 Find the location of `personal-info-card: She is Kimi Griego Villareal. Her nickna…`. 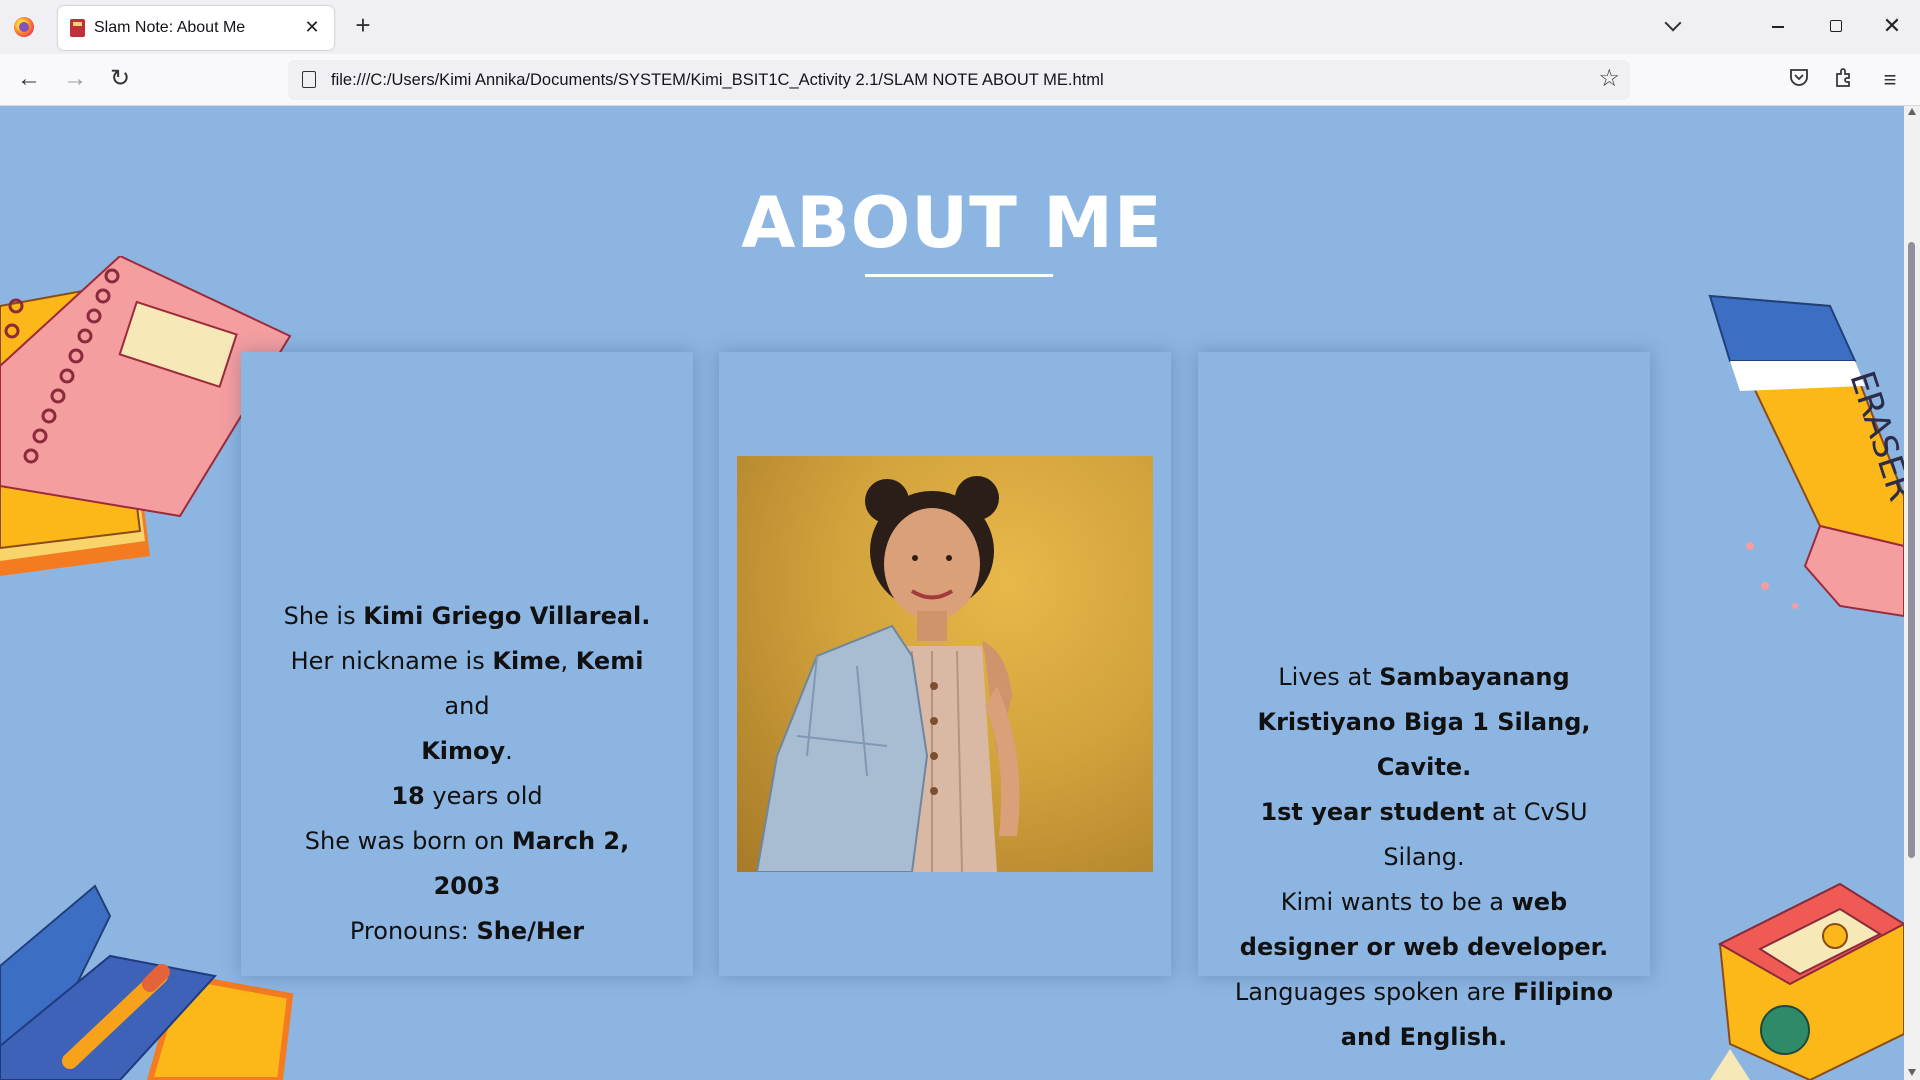

personal-info-card: She is Kimi Griego Villareal. Her nickna… is located at coordinates (467, 664).